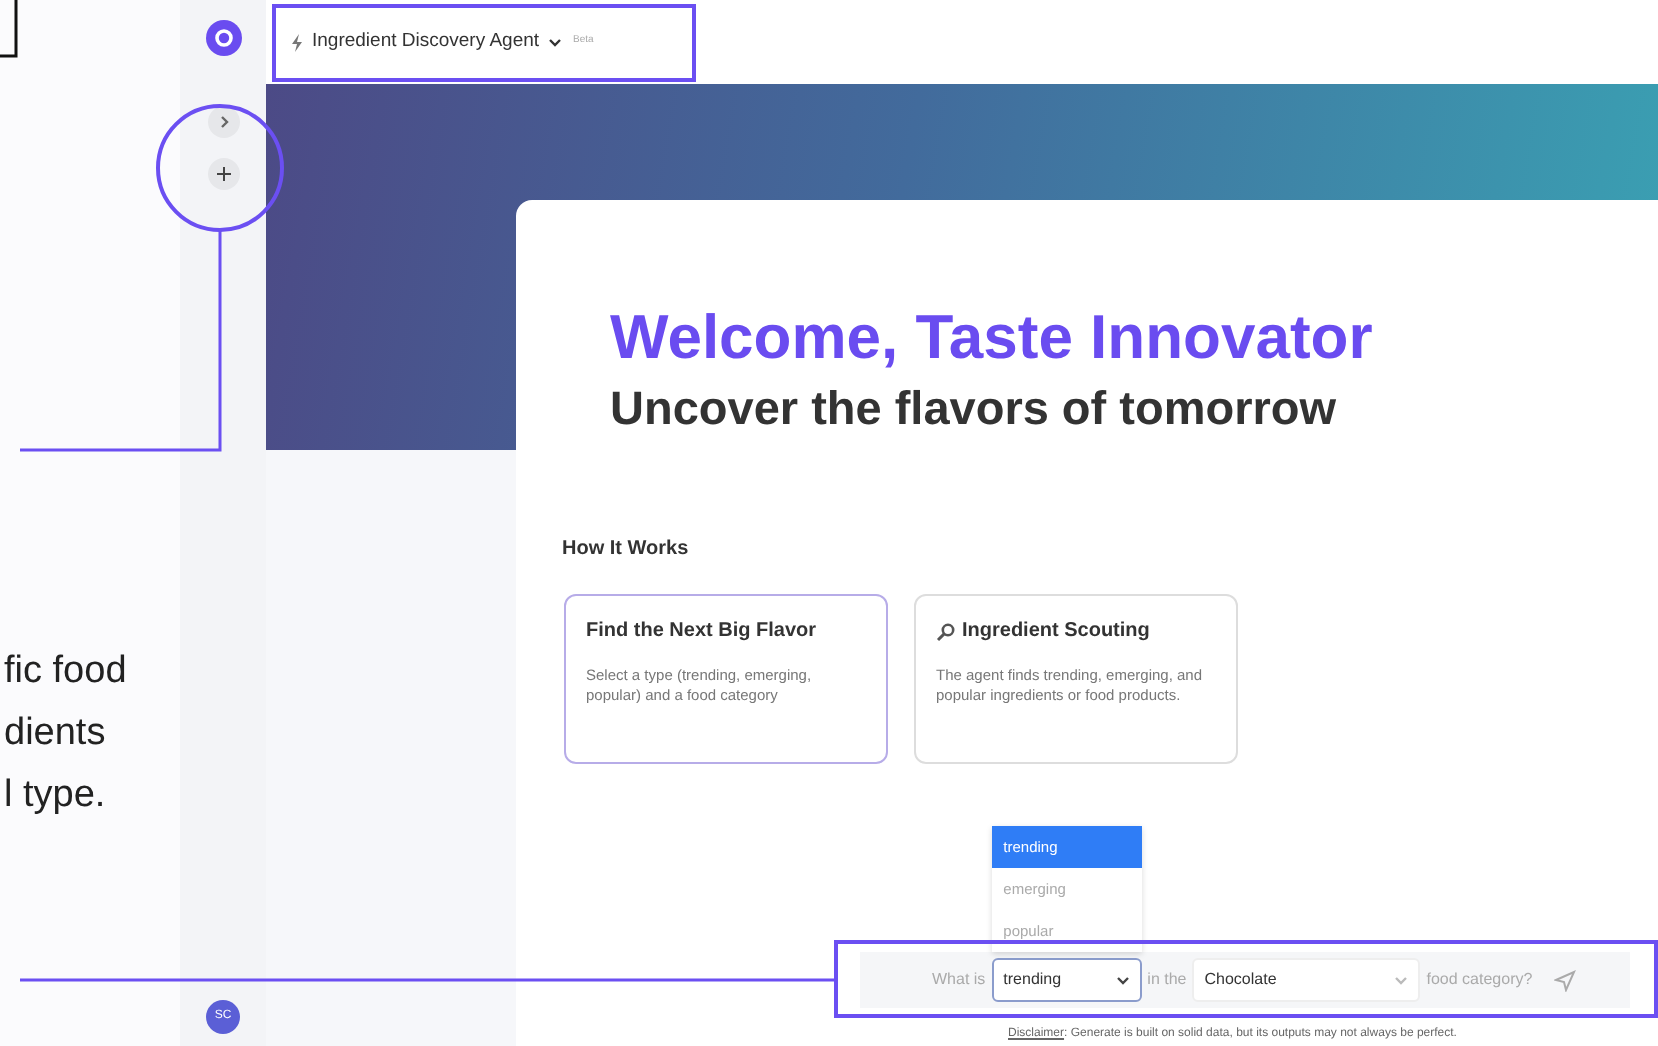  Describe the element at coordinates (65, 672) in the screenshot. I see `annotation-text: fic food` at that location.